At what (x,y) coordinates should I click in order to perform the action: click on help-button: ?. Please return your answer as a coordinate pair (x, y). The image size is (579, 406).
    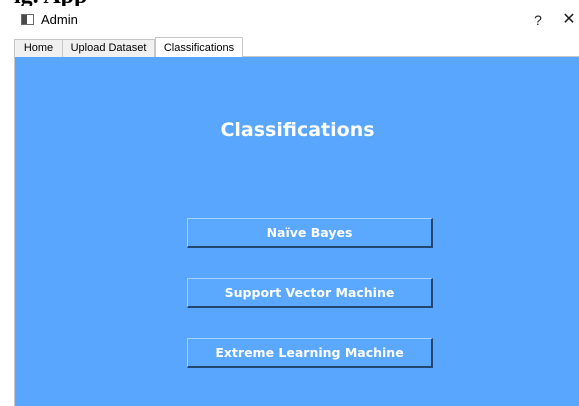
    Looking at the image, I should click on (538, 20).